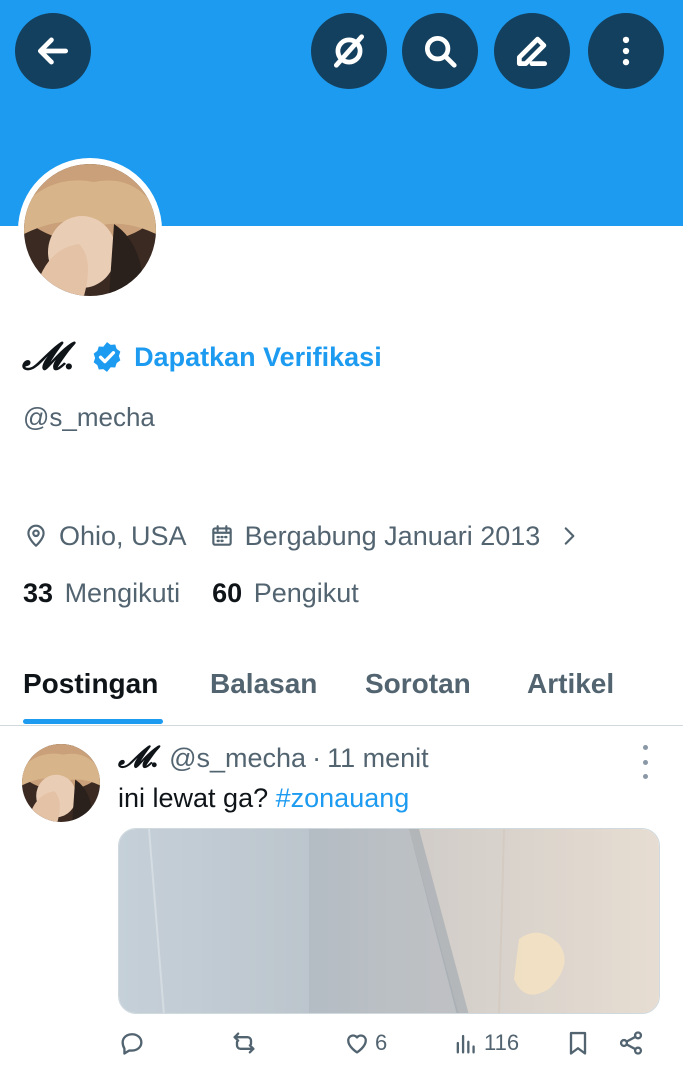 The image size is (683, 1080). I want to click on post-text: ini lewat ga? #zonauang, so click(263, 798).